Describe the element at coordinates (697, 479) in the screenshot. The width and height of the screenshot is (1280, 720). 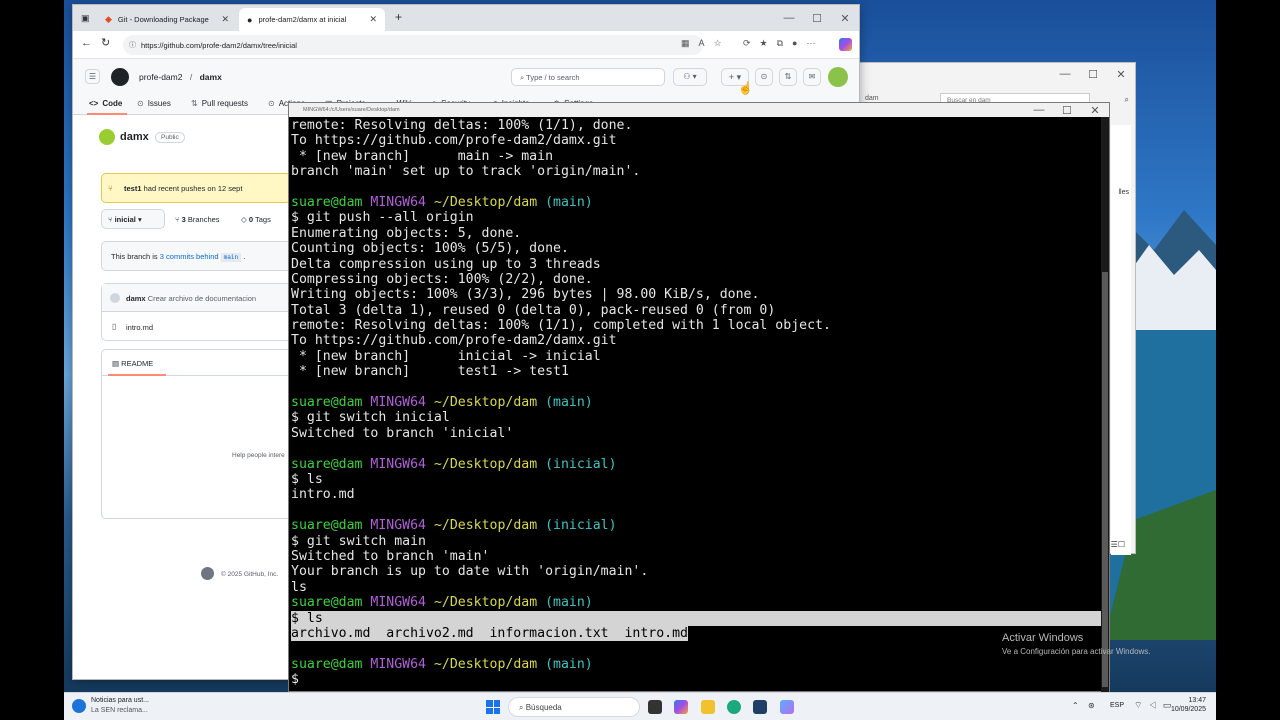
I see `terminal-line: $ ls` at that location.